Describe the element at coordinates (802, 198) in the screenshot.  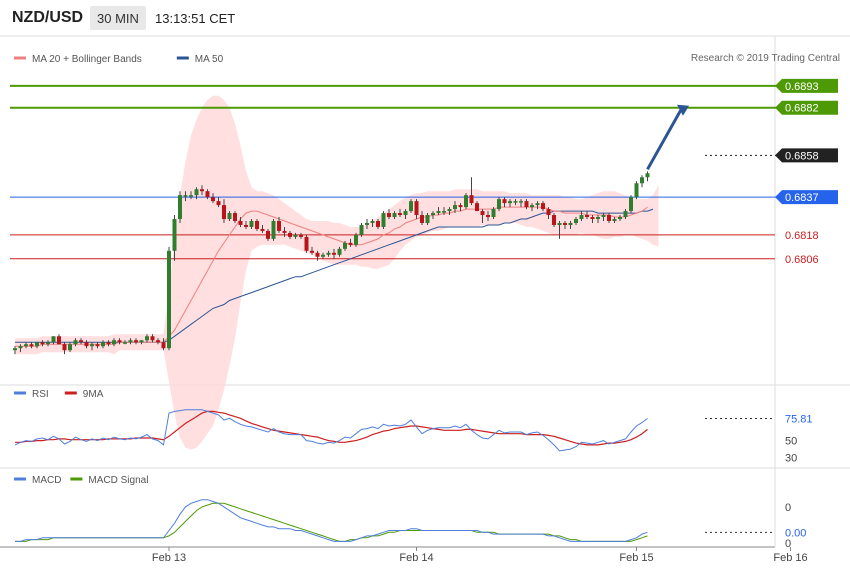
I see `level-label-3: 0.6837` at that location.